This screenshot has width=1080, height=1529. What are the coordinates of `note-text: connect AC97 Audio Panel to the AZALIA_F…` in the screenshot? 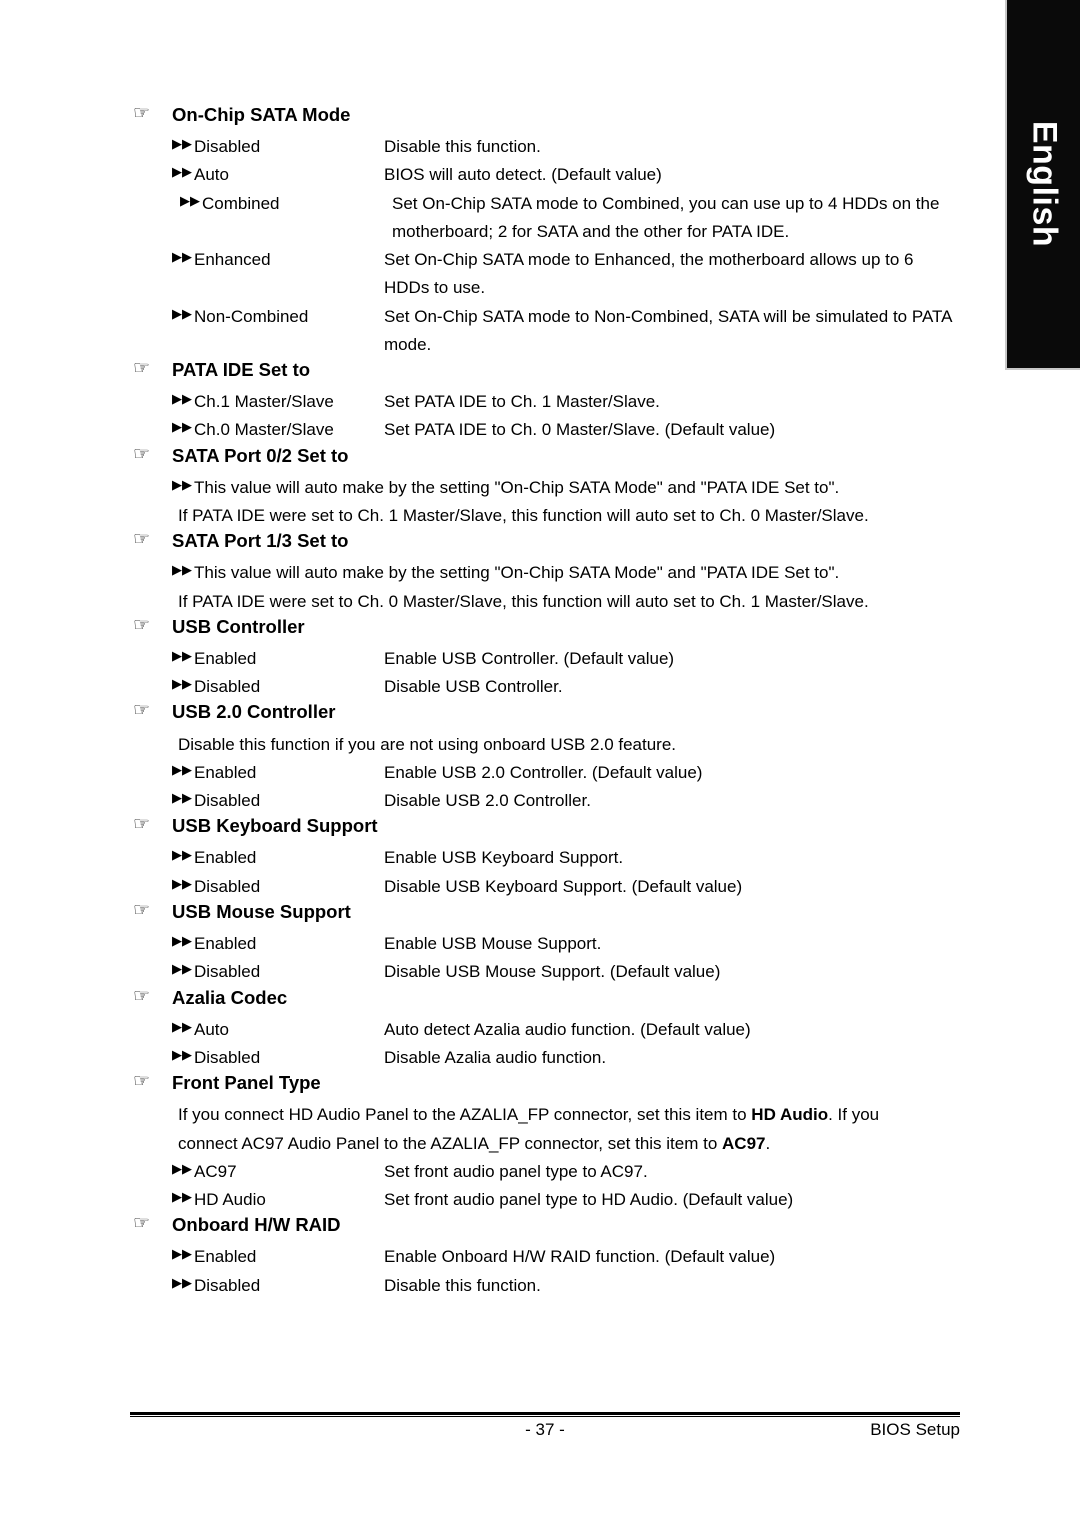 It's located at (450, 1143).